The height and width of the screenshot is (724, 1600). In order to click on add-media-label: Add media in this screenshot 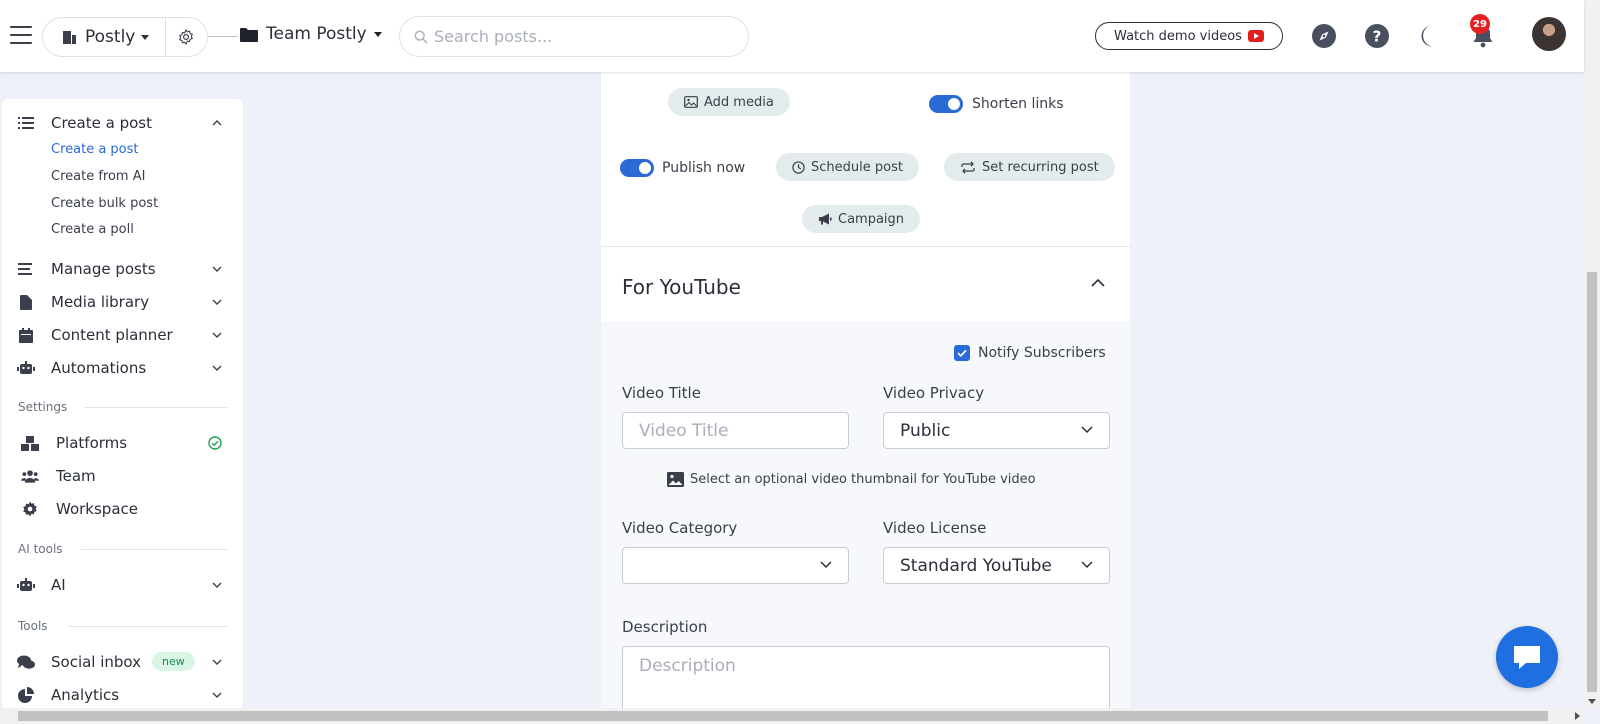, I will do `click(739, 102)`.